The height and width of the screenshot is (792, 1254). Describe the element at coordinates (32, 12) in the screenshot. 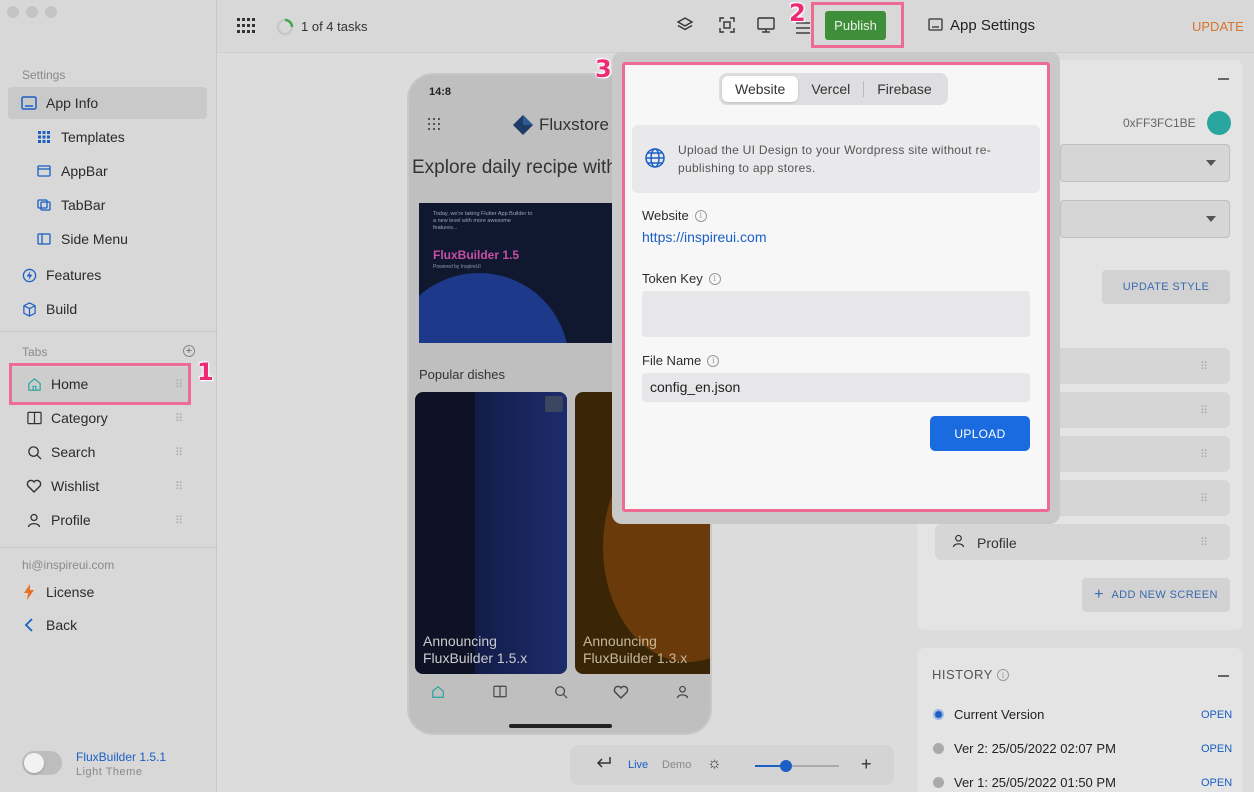

I see `window-minimize-button` at that location.